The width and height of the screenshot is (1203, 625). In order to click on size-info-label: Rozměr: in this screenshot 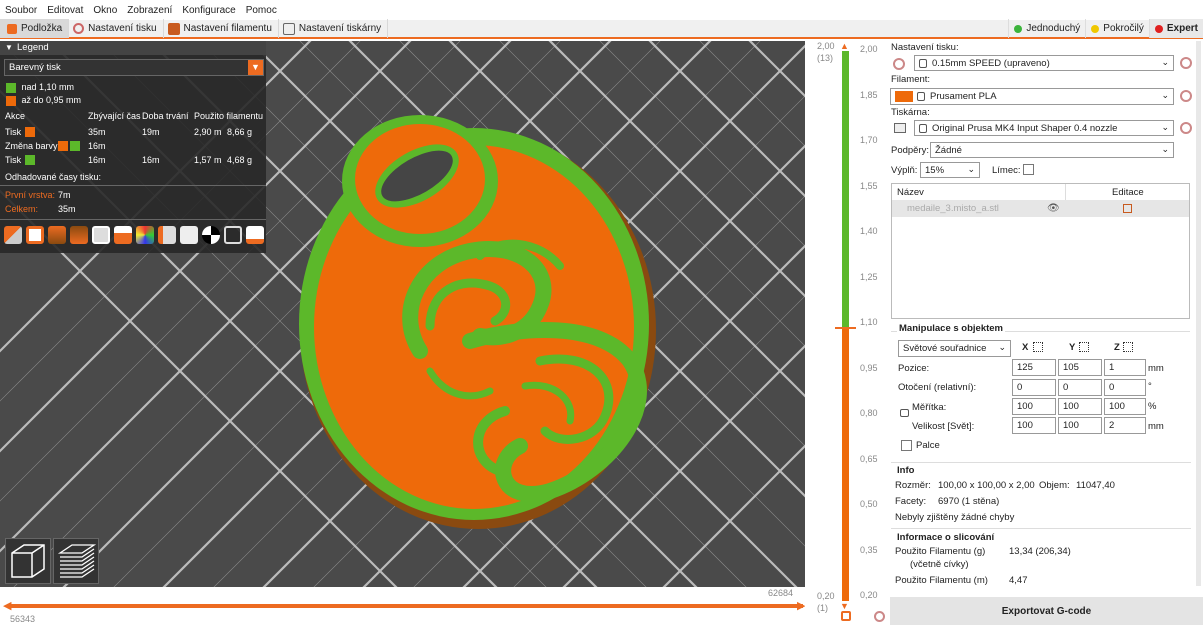, I will do `click(913, 485)`.